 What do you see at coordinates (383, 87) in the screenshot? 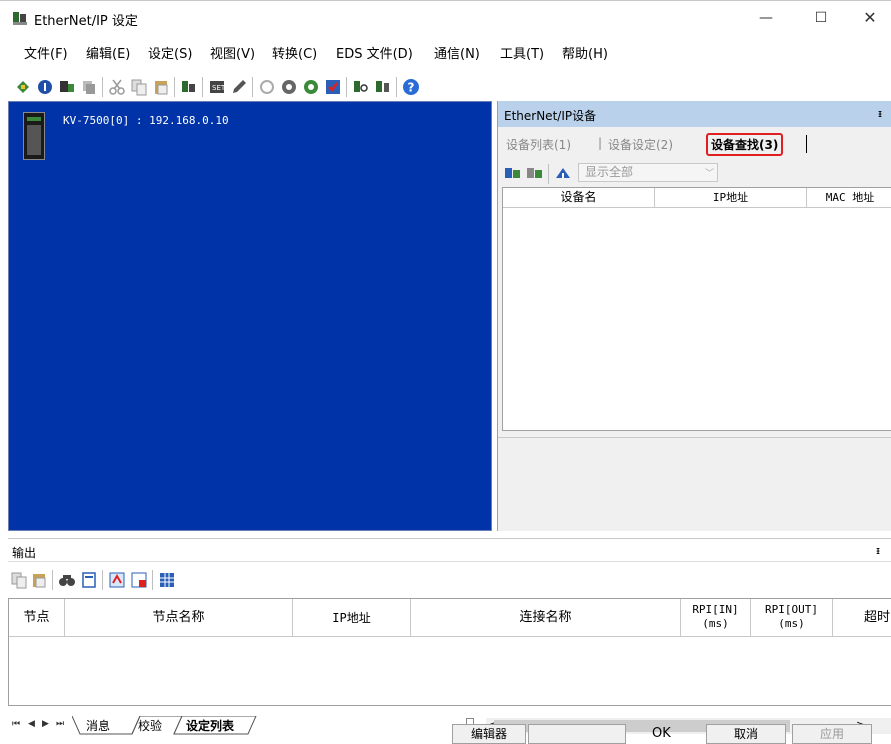
I see `monitor-icon` at bounding box center [383, 87].